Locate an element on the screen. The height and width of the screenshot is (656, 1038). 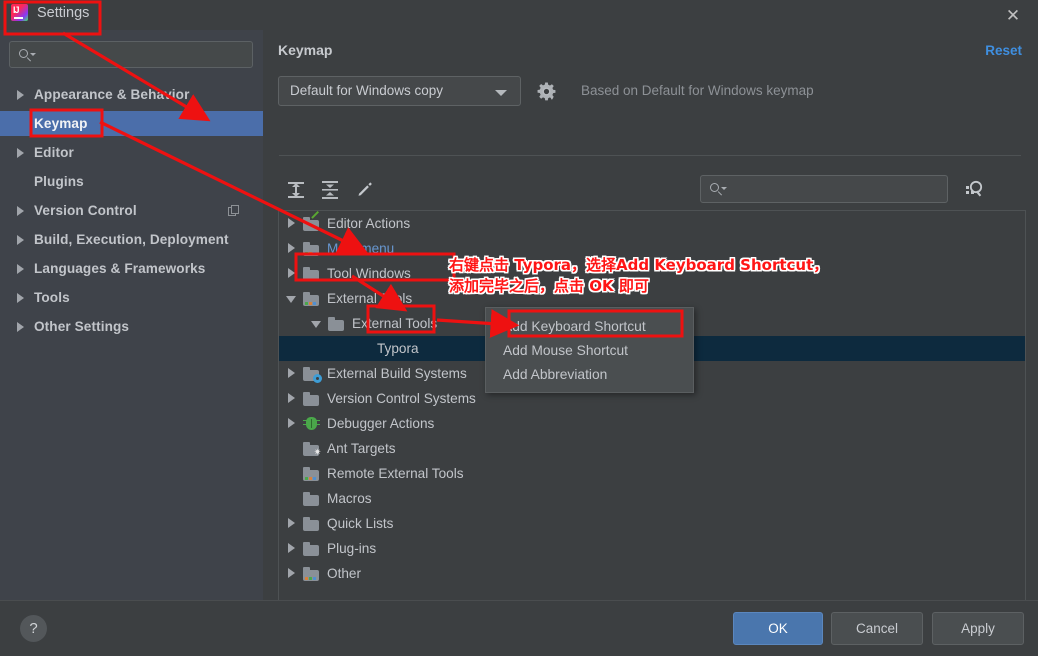
collapse-all-icon is located at coordinates (330, 190).